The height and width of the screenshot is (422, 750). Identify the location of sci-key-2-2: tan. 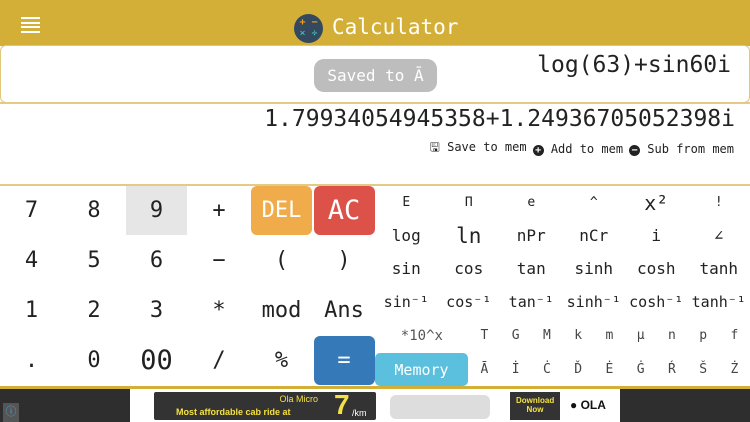
(531, 268).